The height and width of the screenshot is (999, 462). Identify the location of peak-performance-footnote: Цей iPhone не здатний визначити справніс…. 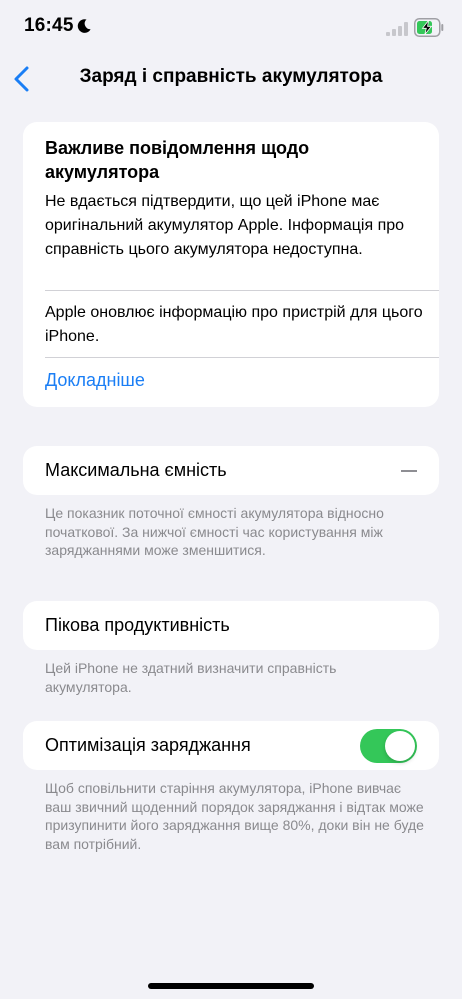
(191, 677).